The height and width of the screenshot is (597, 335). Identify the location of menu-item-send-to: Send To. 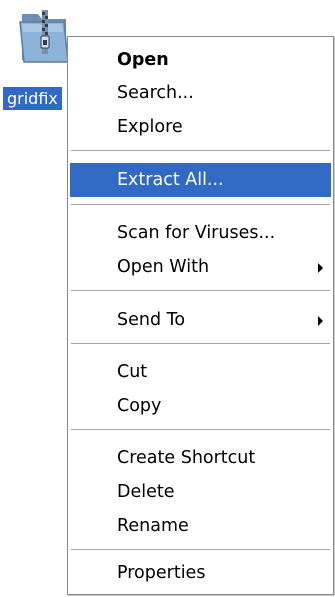
(200, 320).